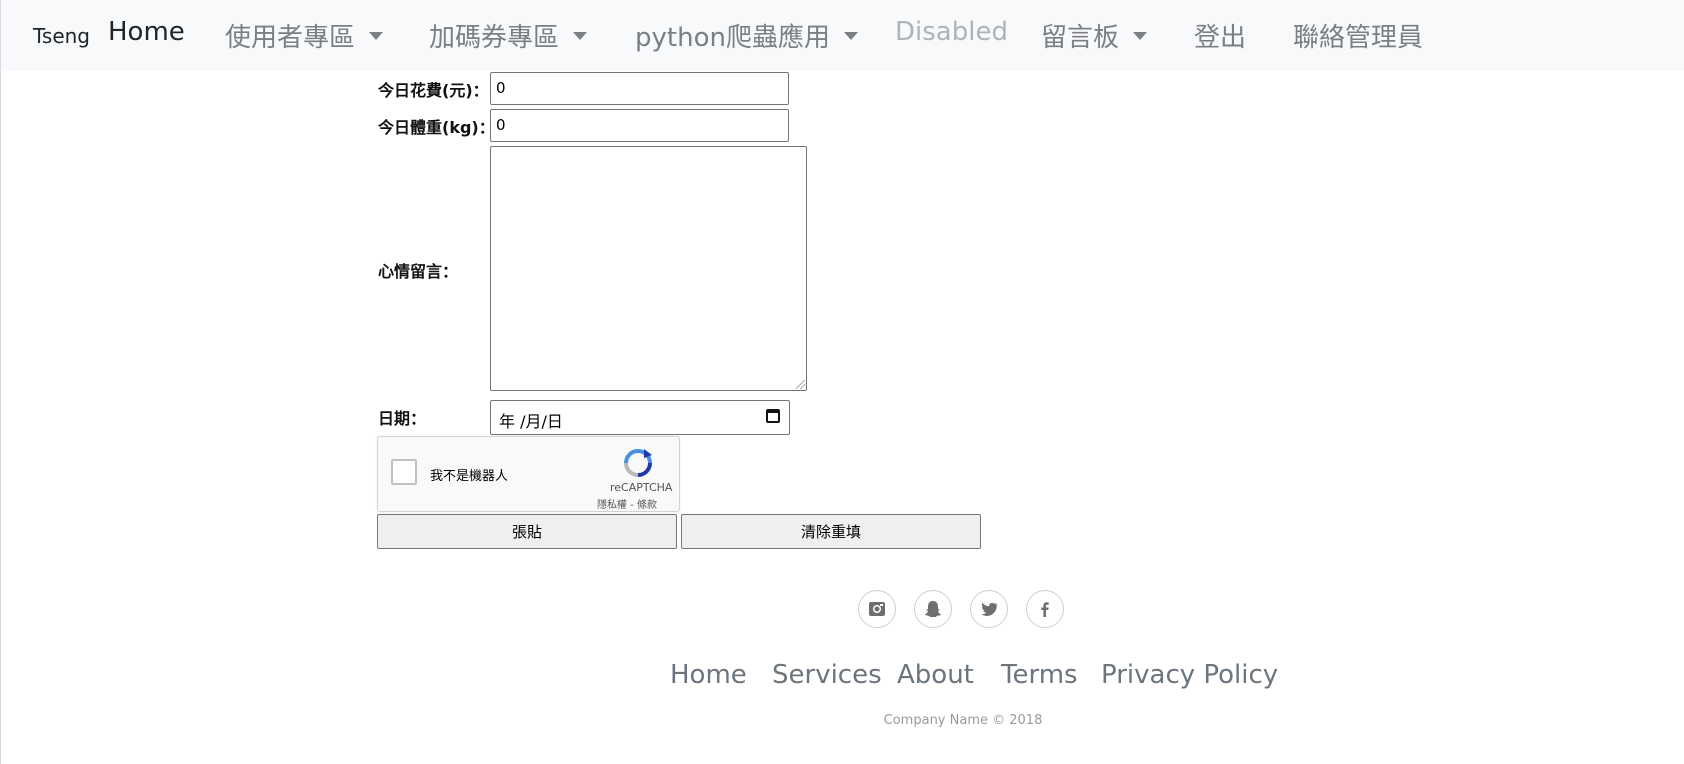 The width and height of the screenshot is (1684, 764). What do you see at coordinates (501, 88) in the screenshot?
I see `spend-input-value: 0` at bounding box center [501, 88].